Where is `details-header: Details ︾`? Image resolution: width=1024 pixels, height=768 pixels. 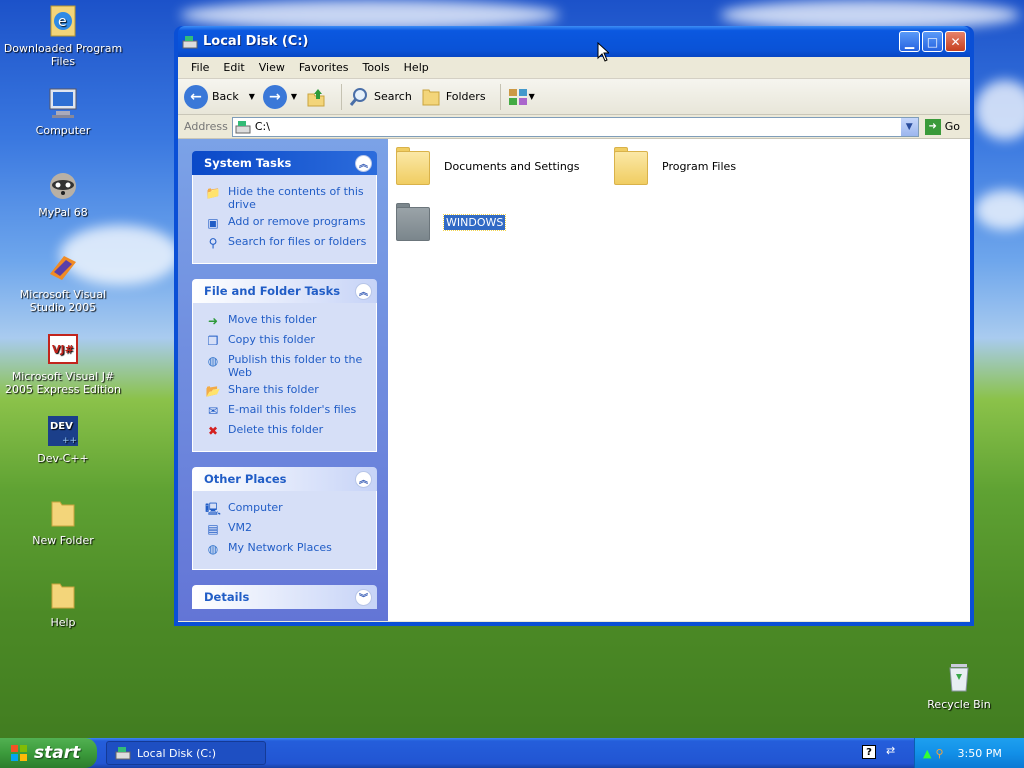
details-header: Details ︾ is located at coordinates (284, 597).